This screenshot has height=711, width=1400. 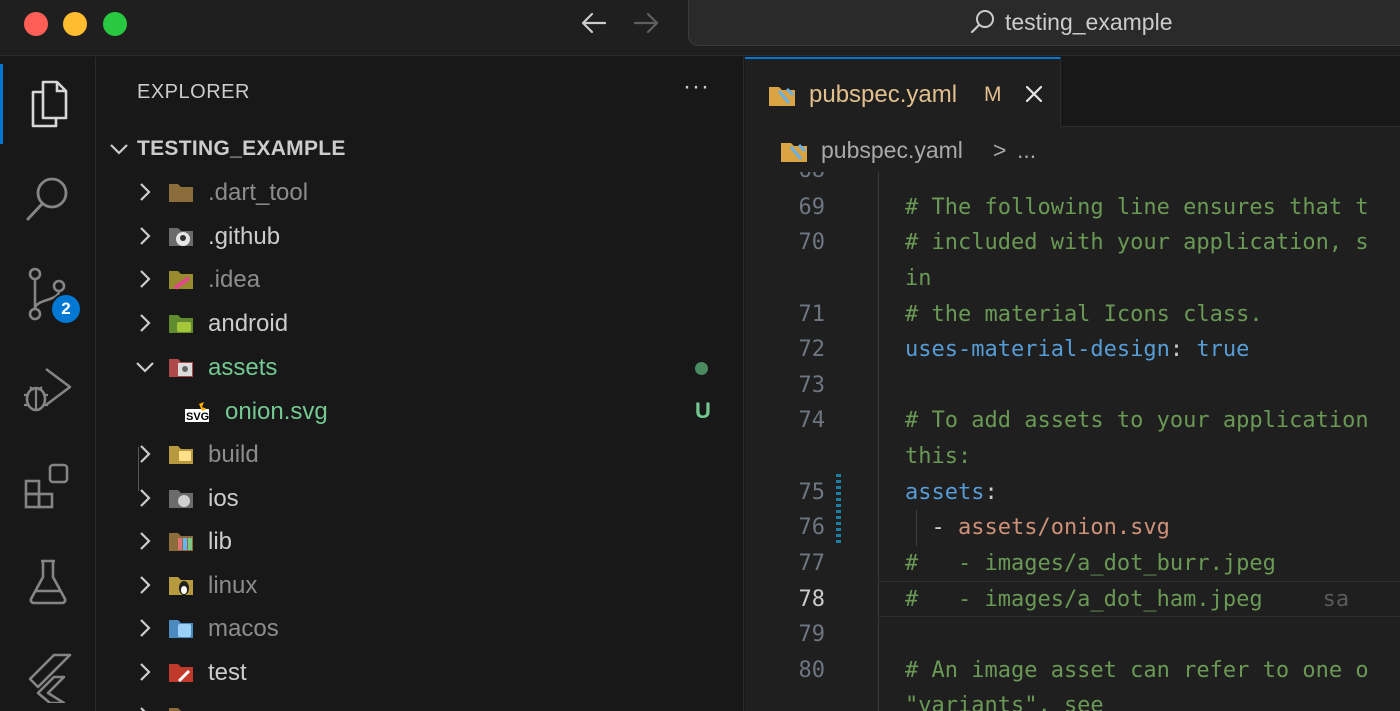 What do you see at coordinates (181, 586) in the screenshot?
I see `linux-folder-icon` at bounding box center [181, 586].